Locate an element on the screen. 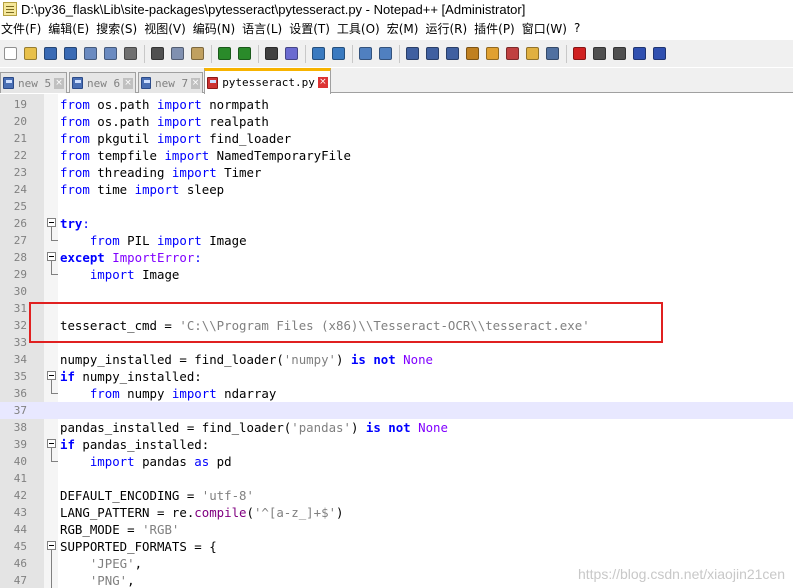 The image size is (793, 588). save-all-button is located at coordinates (70, 53).